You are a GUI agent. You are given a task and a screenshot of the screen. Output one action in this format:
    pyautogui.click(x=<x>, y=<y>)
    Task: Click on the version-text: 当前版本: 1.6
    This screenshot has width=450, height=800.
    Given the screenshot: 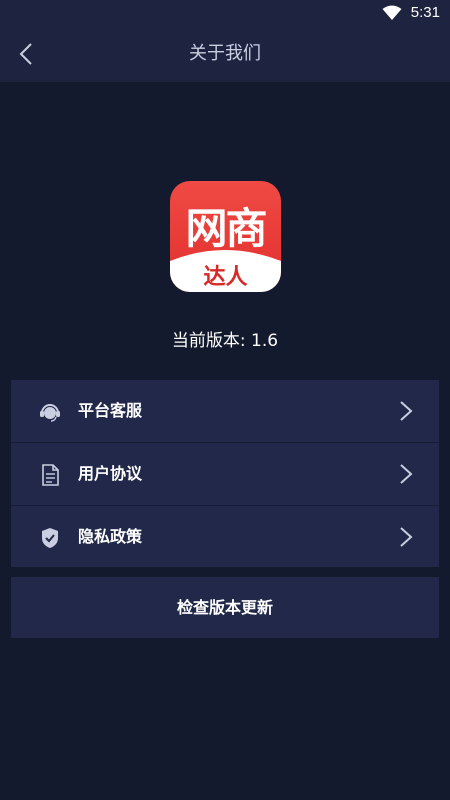 What is the action you would take?
    pyautogui.click(x=225, y=341)
    